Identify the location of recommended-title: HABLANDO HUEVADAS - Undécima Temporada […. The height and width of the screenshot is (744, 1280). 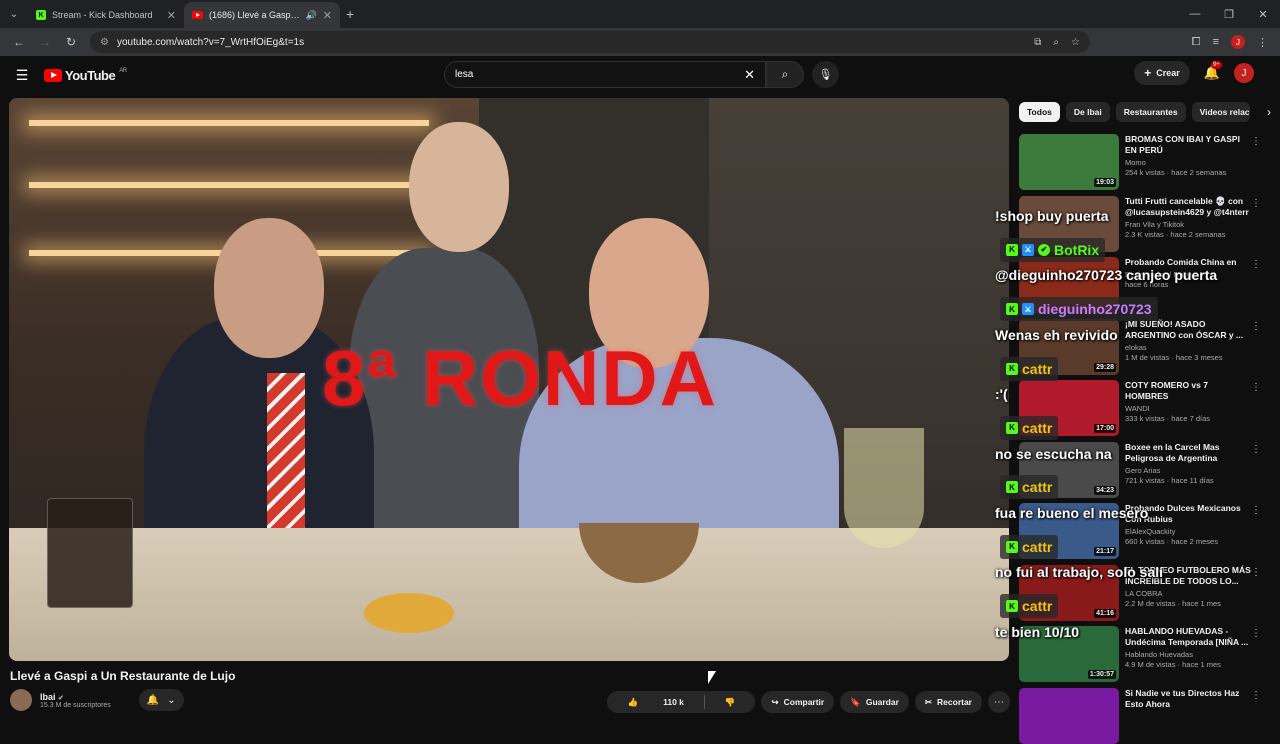
(1189, 637).